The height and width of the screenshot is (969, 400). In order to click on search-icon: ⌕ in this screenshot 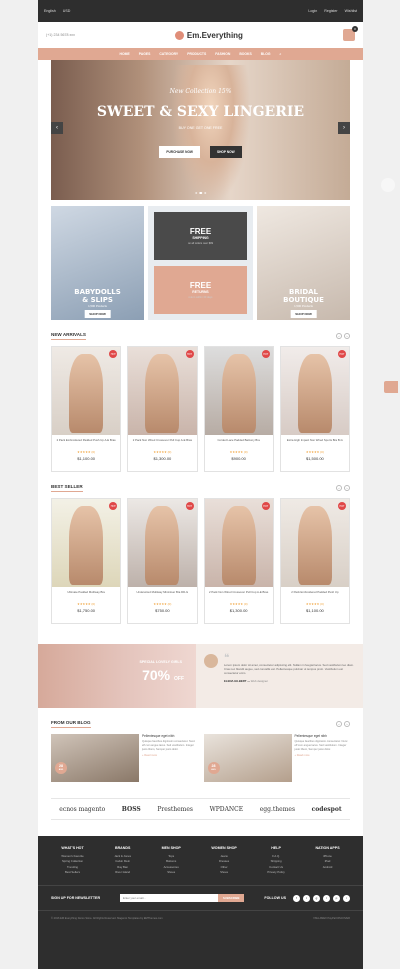, I will do `click(281, 54)`.